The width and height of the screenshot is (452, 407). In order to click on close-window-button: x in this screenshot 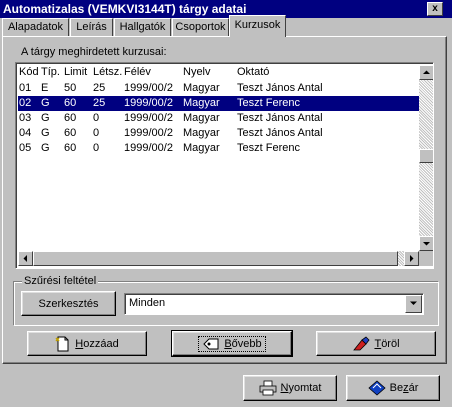, I will do `click(435, 9)`.